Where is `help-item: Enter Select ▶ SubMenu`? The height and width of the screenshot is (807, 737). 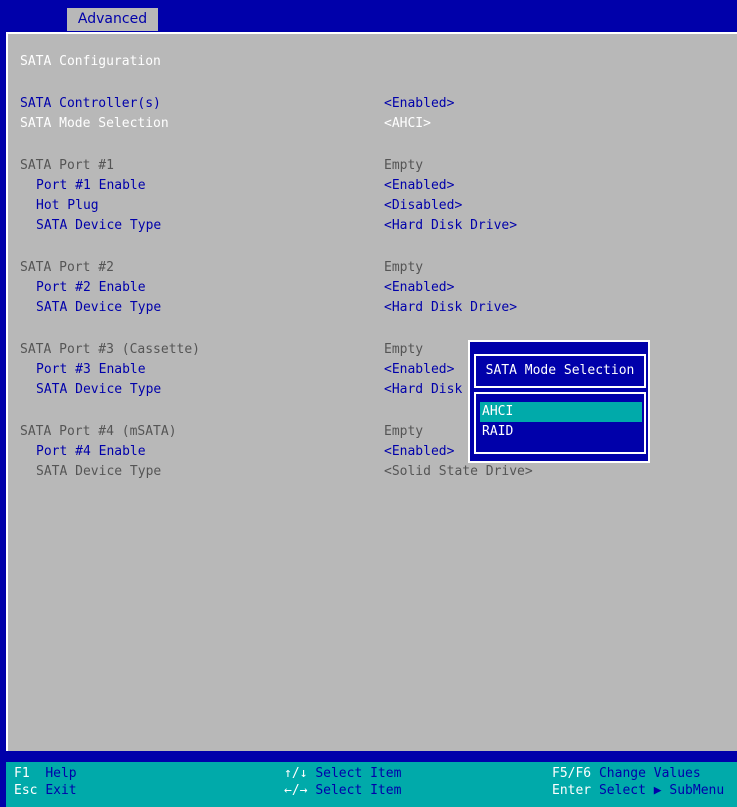 help-item: Enter Select ▶ SubMenu is located at coordinates (638, 790).